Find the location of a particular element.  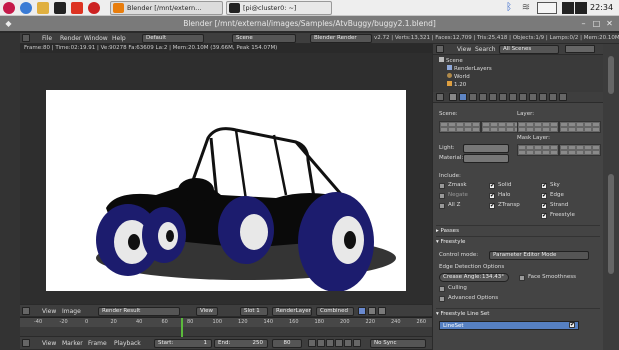

modifiers-tab-icon is located at coordinates (513, 97).